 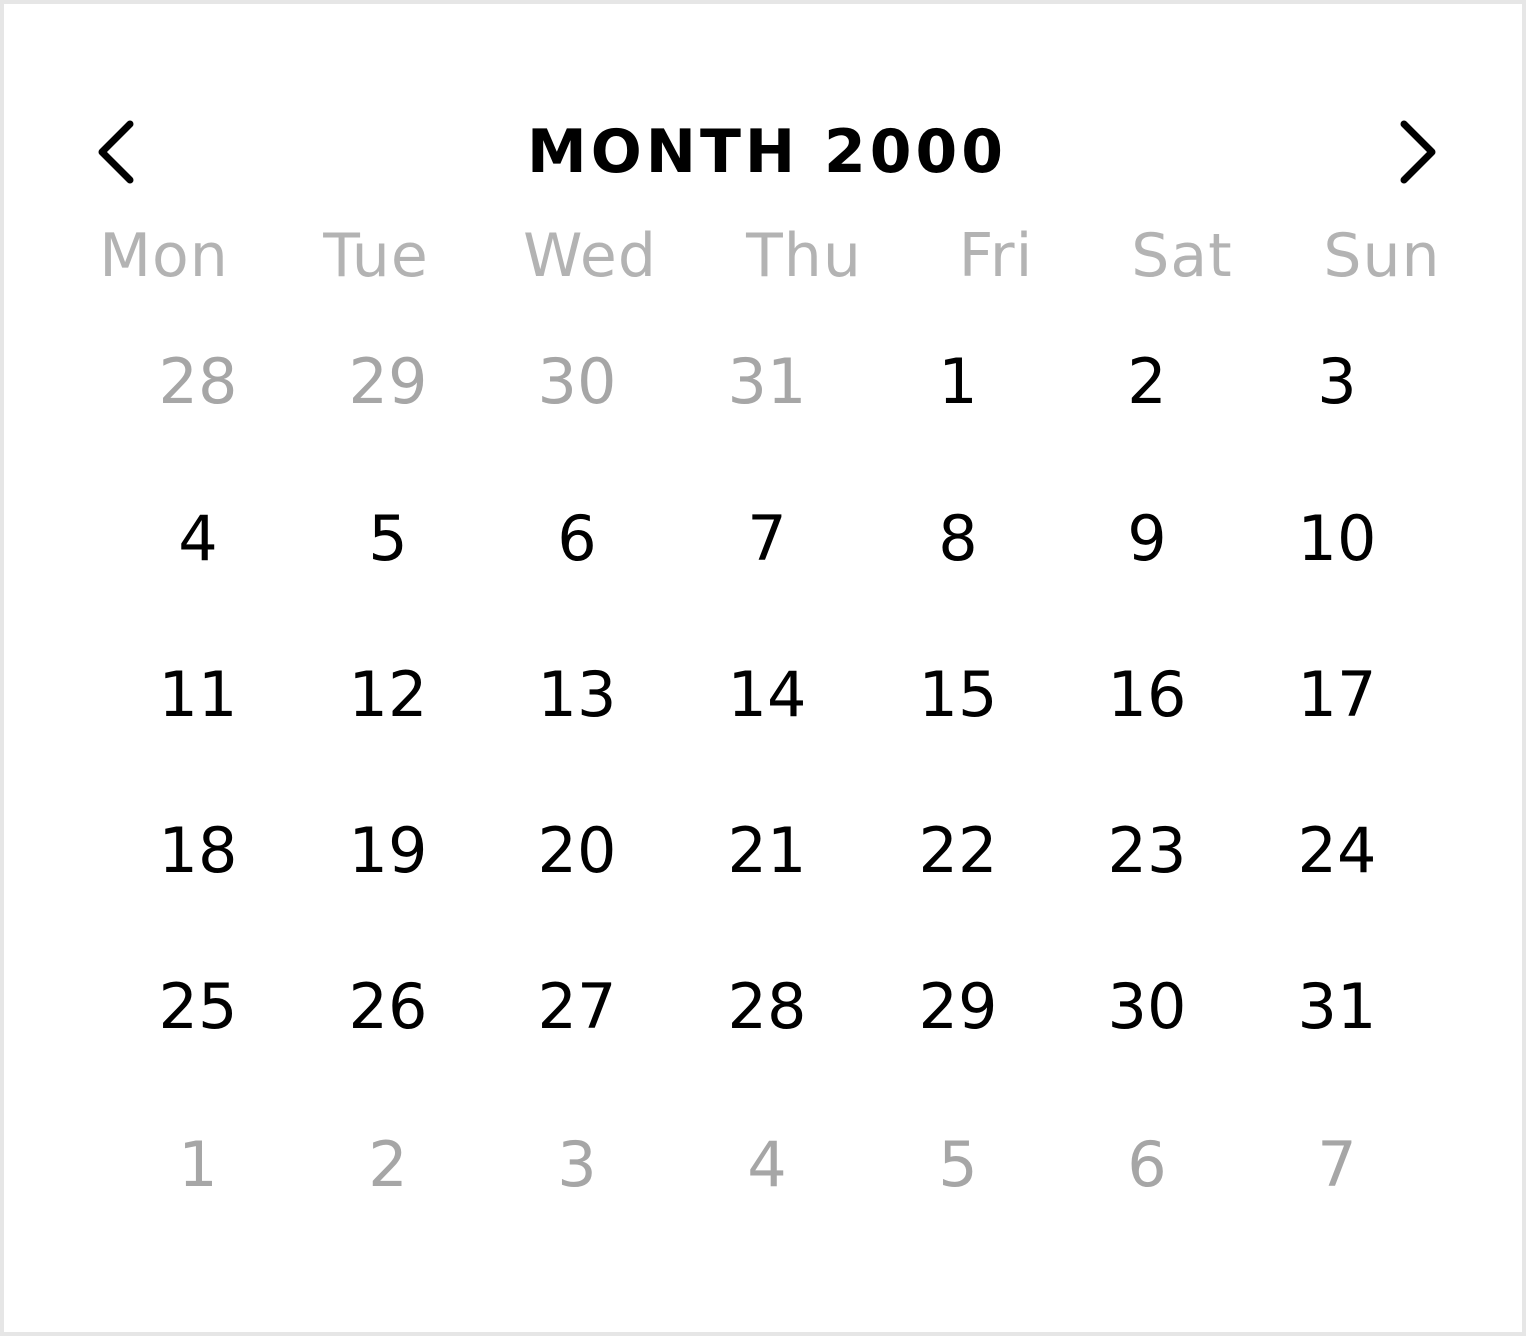 I want to click on other-month-day-cell: 30, so click(x=577, y=382).